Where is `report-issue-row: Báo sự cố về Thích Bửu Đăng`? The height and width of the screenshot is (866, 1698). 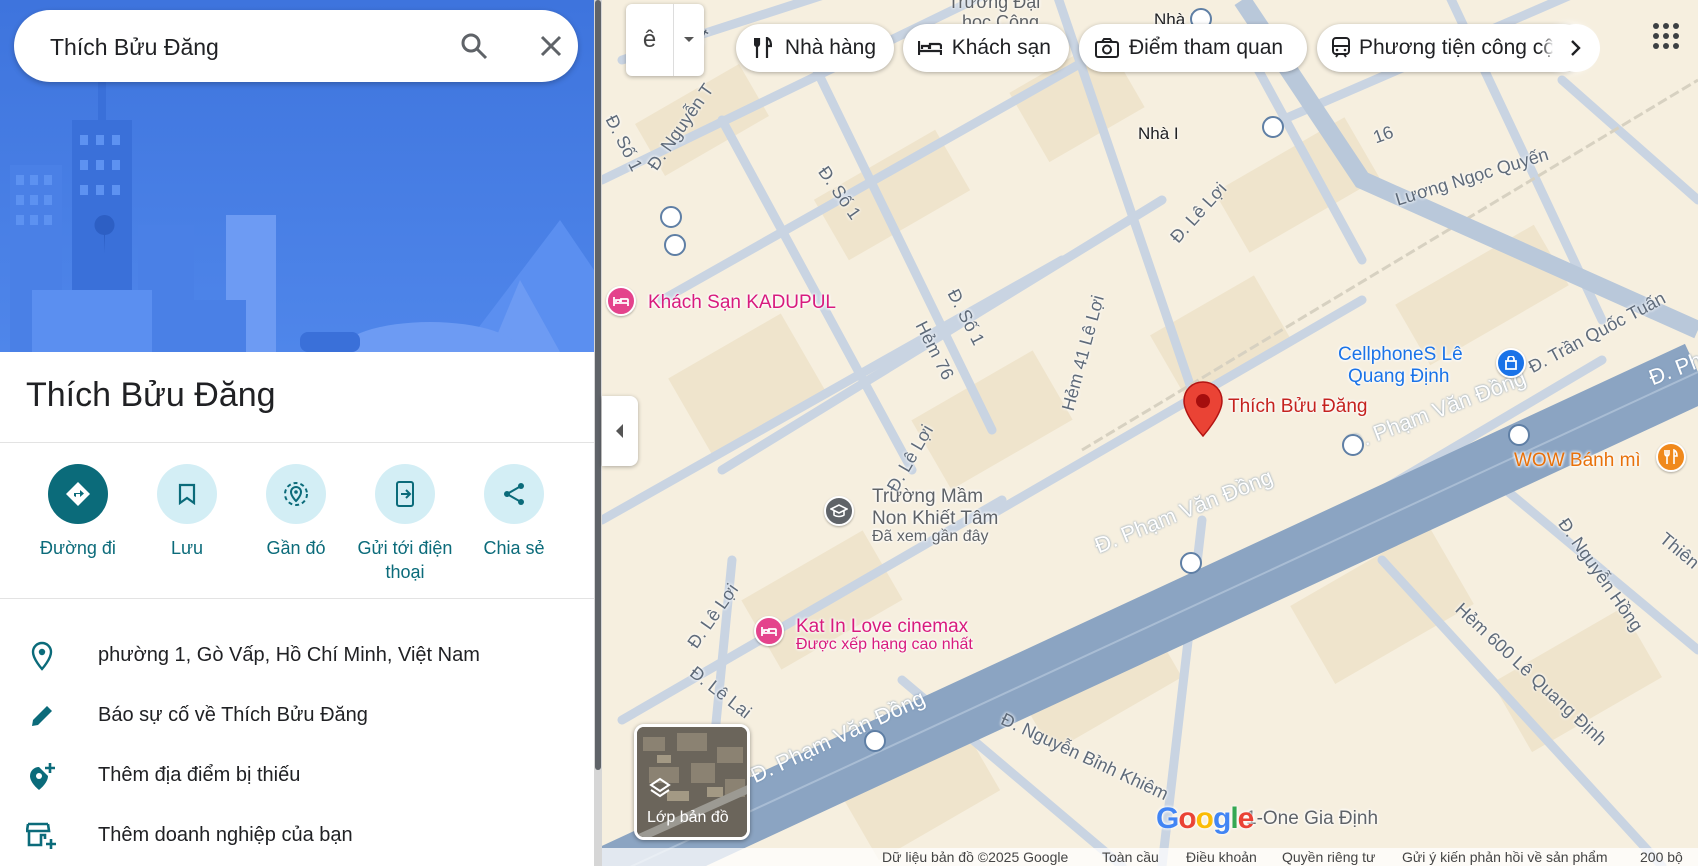 report-issue-row: Báo sự cố về Thích Bửu Đăng is located at coordinates (297, 714).